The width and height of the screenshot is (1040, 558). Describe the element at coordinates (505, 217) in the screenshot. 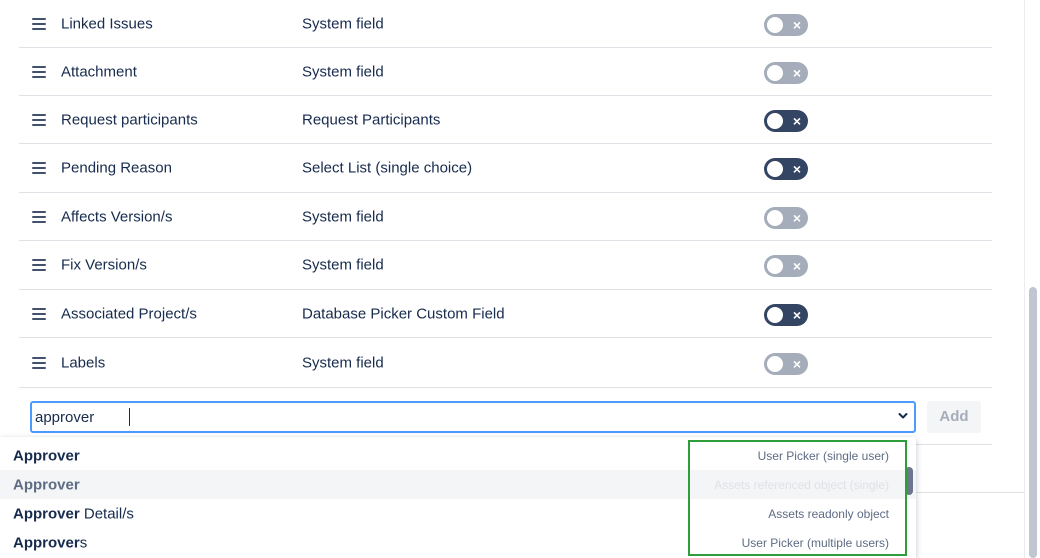

I see `field-row-affects-version: Affects Version/s System field ×` at that location.